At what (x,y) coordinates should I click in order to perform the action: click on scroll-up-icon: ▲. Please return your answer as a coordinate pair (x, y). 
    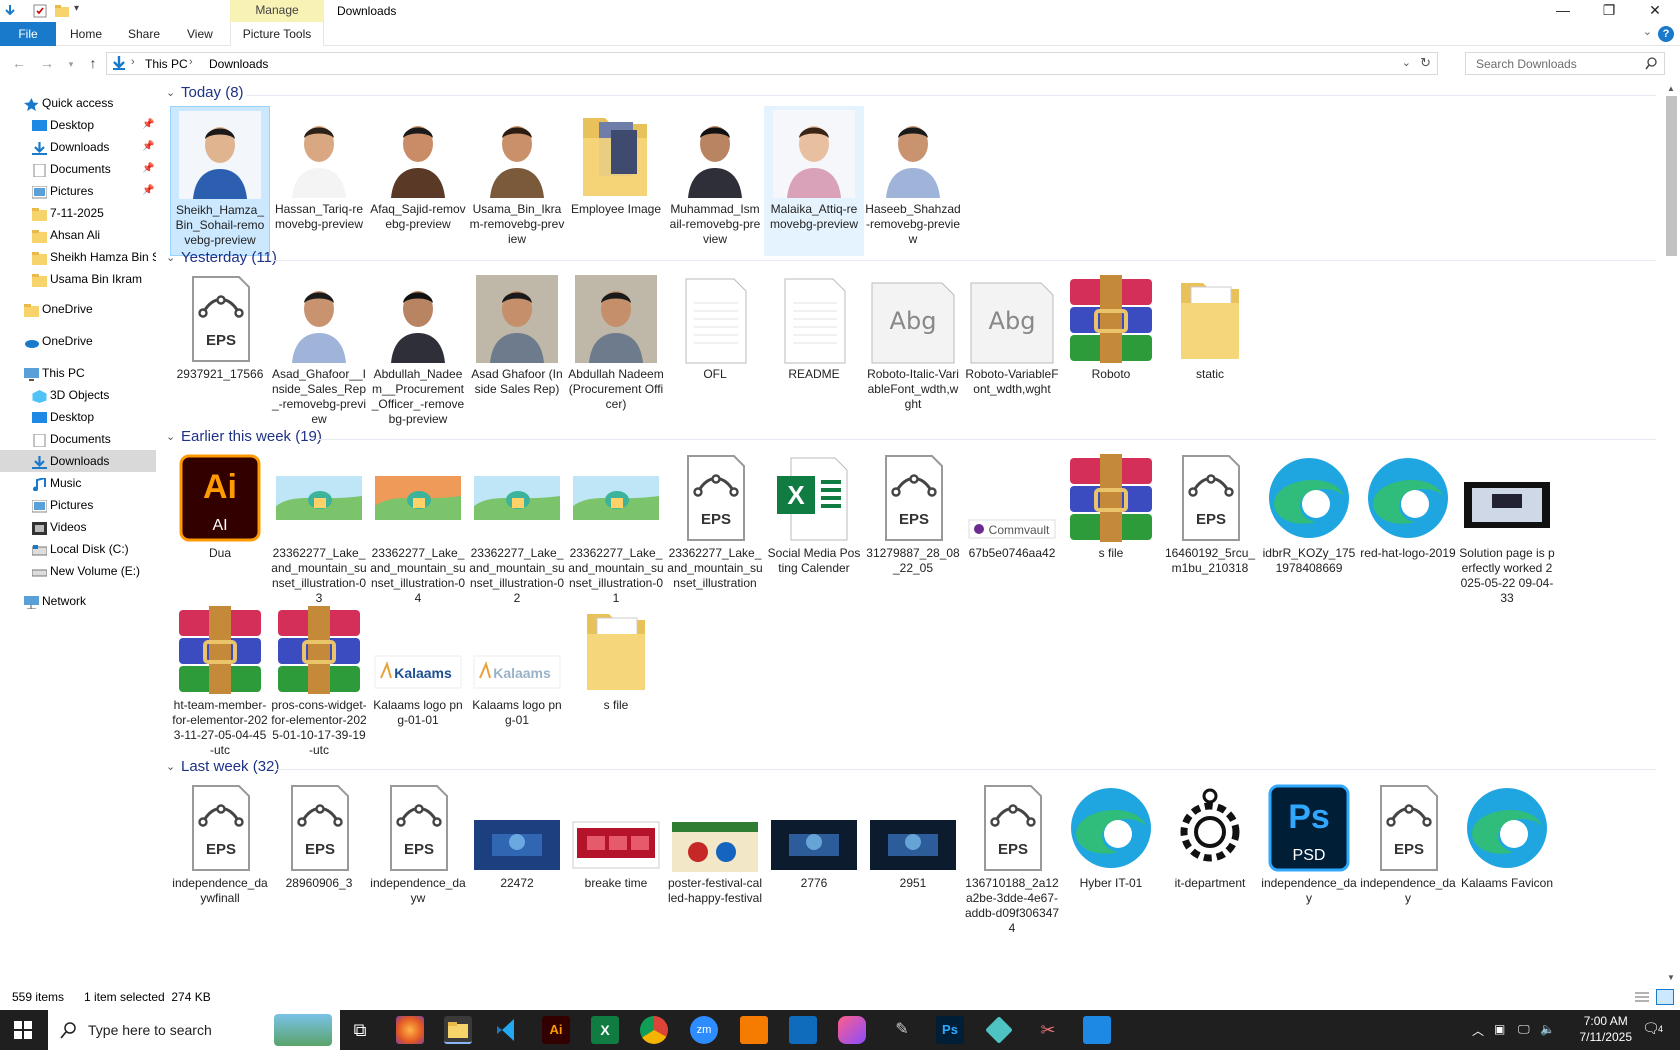
    Looking at the image, I should click on (1671, 88).